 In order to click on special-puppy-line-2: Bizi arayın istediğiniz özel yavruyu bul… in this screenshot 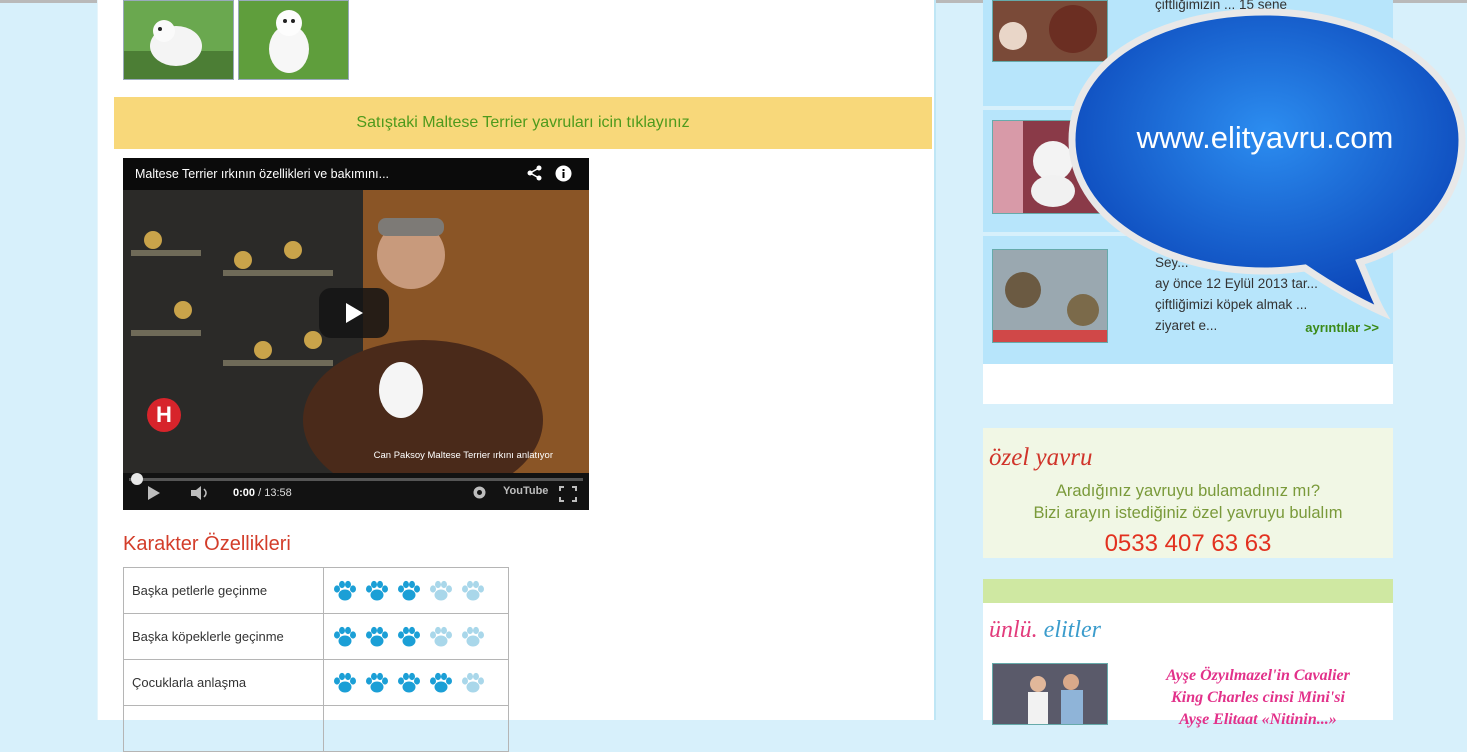, I will do `click(1188, 513)`.